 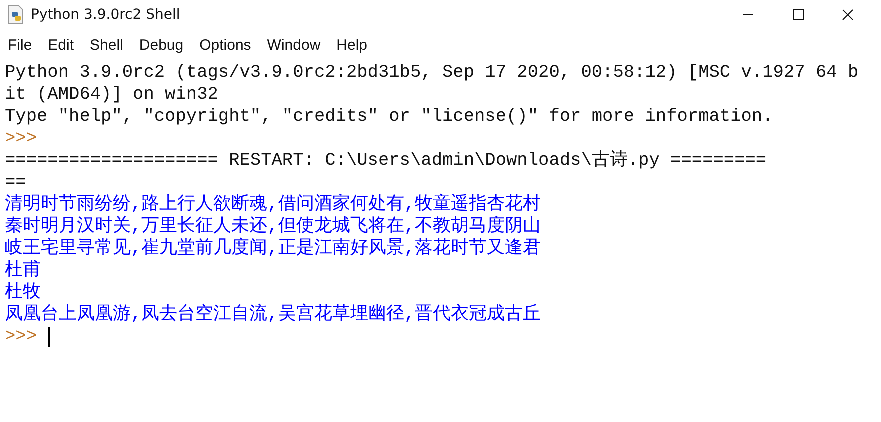 What do you see at coordinates (161, 45) in the screenshot?
I see `menu-item: Debug` at bounding box center [161, 45].